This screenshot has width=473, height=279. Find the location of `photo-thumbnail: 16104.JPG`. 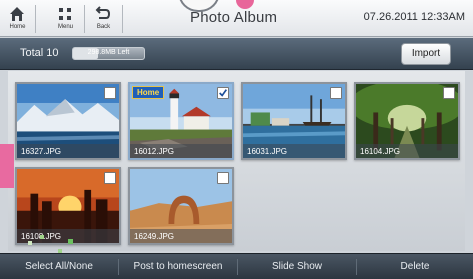

photo-thumbnail: 16104.JPG is located at coordinates (407, 121).